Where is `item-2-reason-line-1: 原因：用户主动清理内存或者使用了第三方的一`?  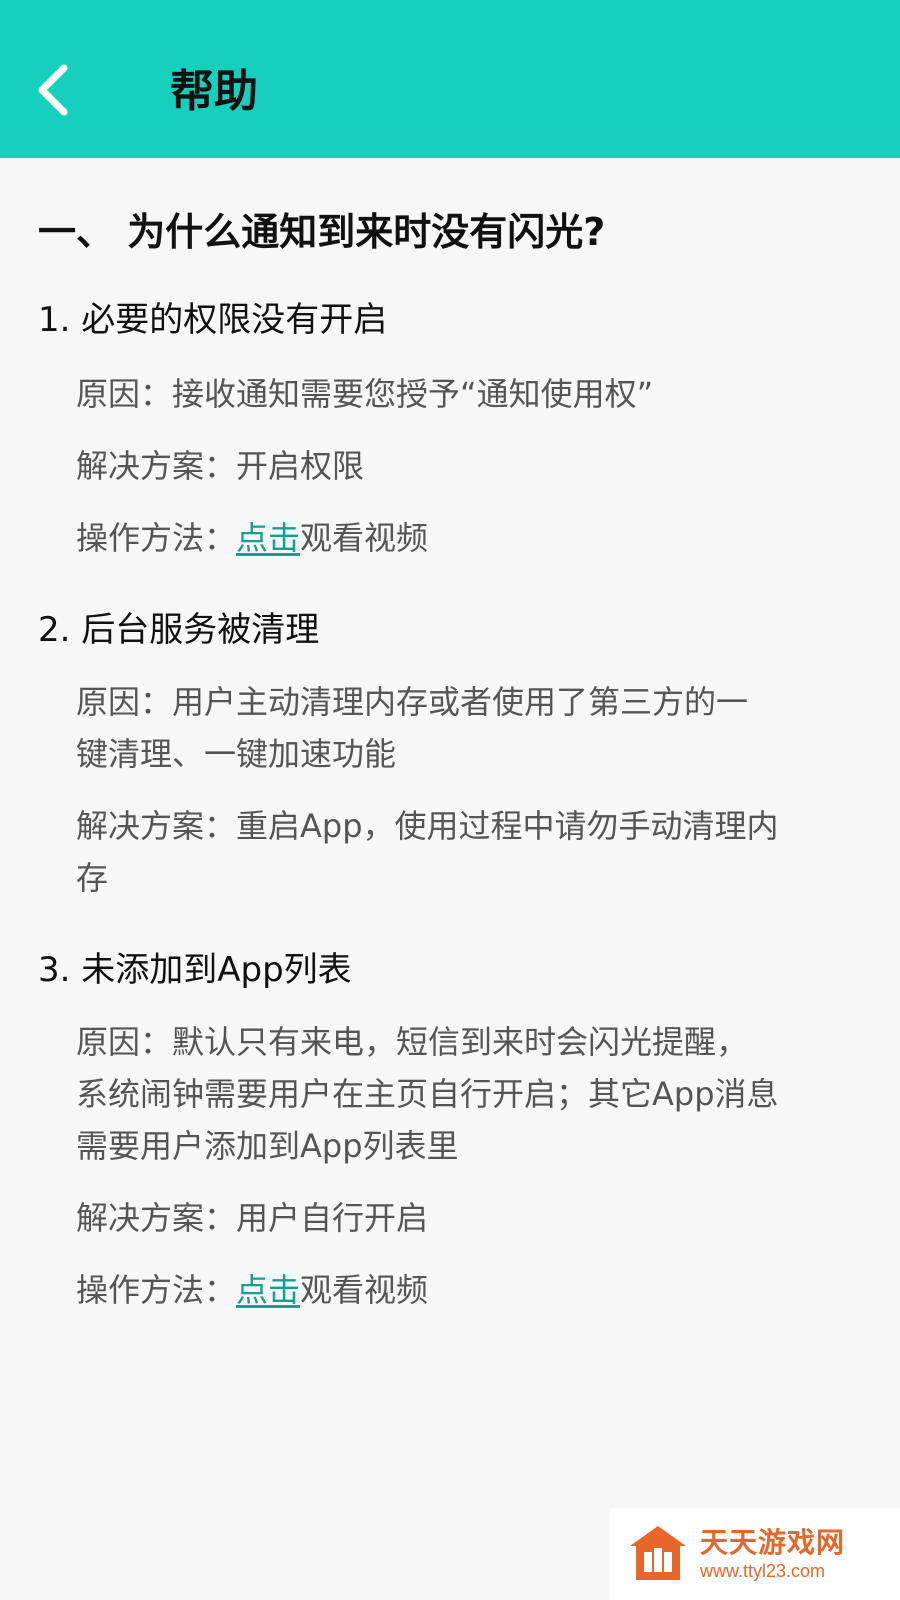
item-2-reason-line-1: 原因：用户主动清理内存或者使用了第三方的一 is located at coordinates (412, 702).